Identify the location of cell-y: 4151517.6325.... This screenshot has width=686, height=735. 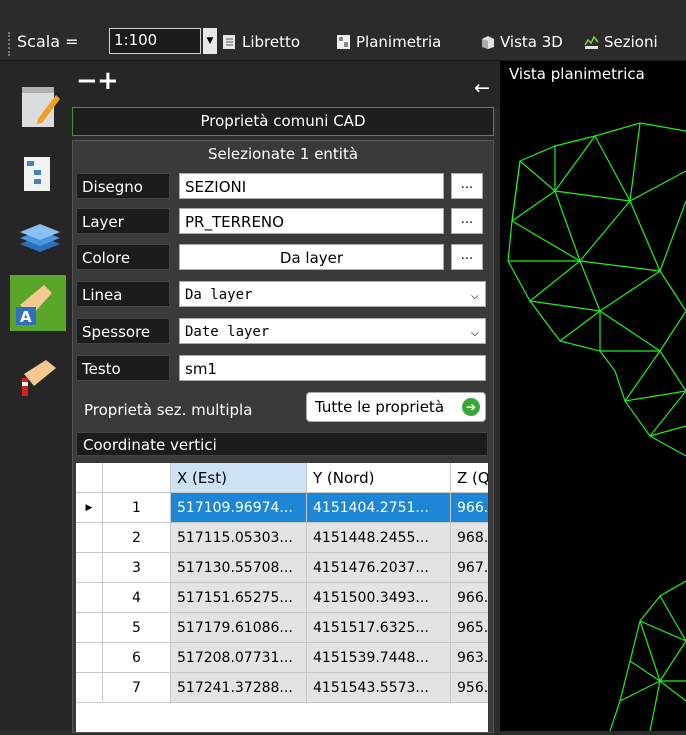
(379, 628).